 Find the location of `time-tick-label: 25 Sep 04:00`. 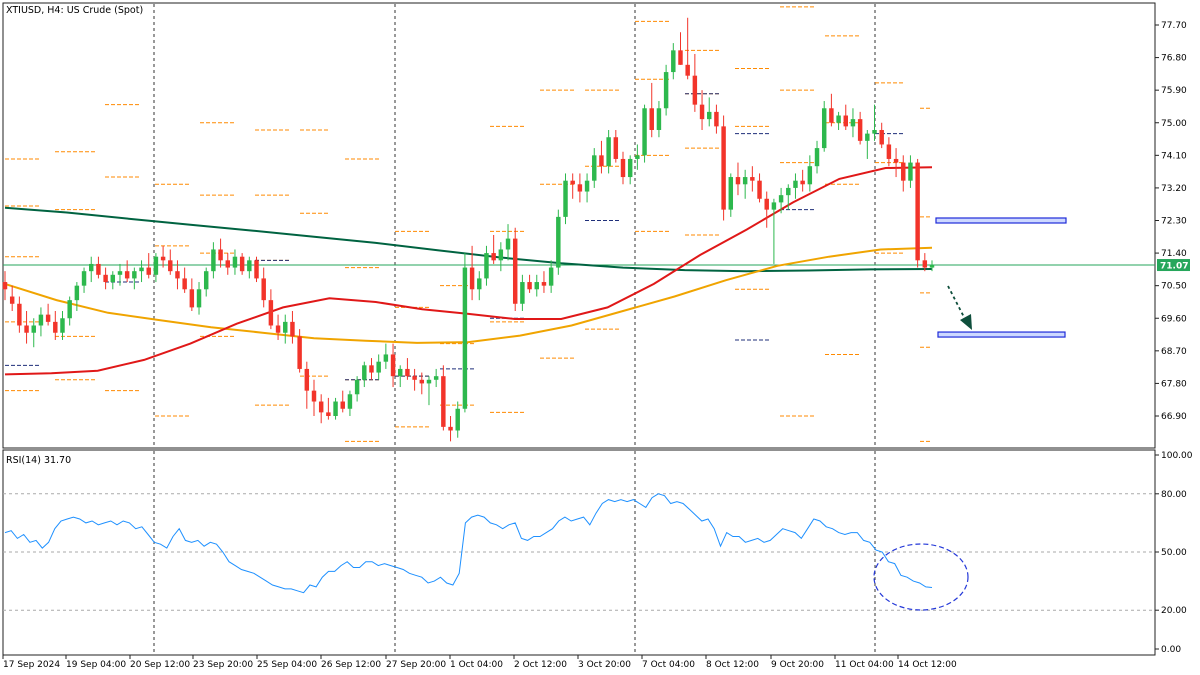

time-tick-label: 25 Sep 04:00 is located at coordinates (287, 665).